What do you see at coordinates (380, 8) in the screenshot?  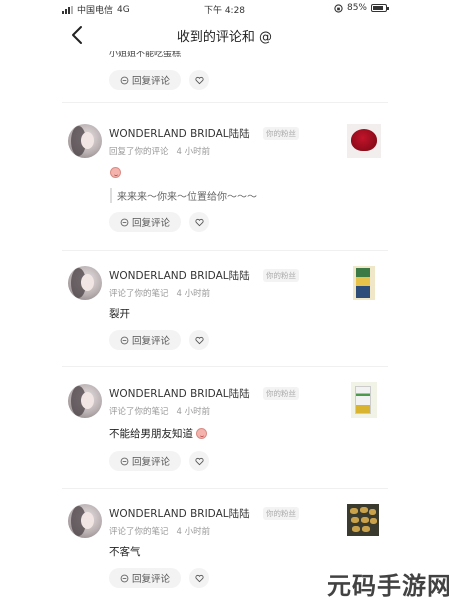 I see `battery-icon` at bounding box center [380, 8].